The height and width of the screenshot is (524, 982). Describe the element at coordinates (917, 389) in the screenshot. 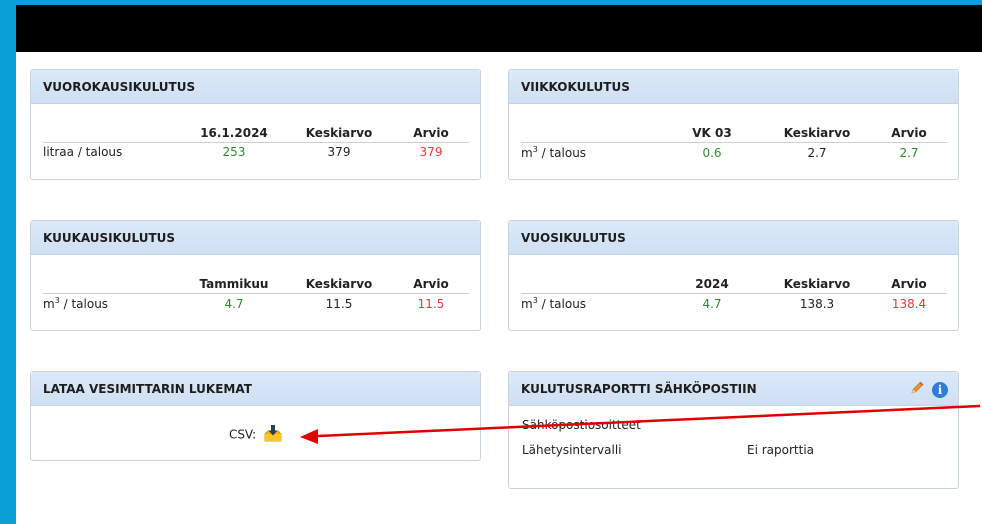

I see `pencil-icon` at that location.